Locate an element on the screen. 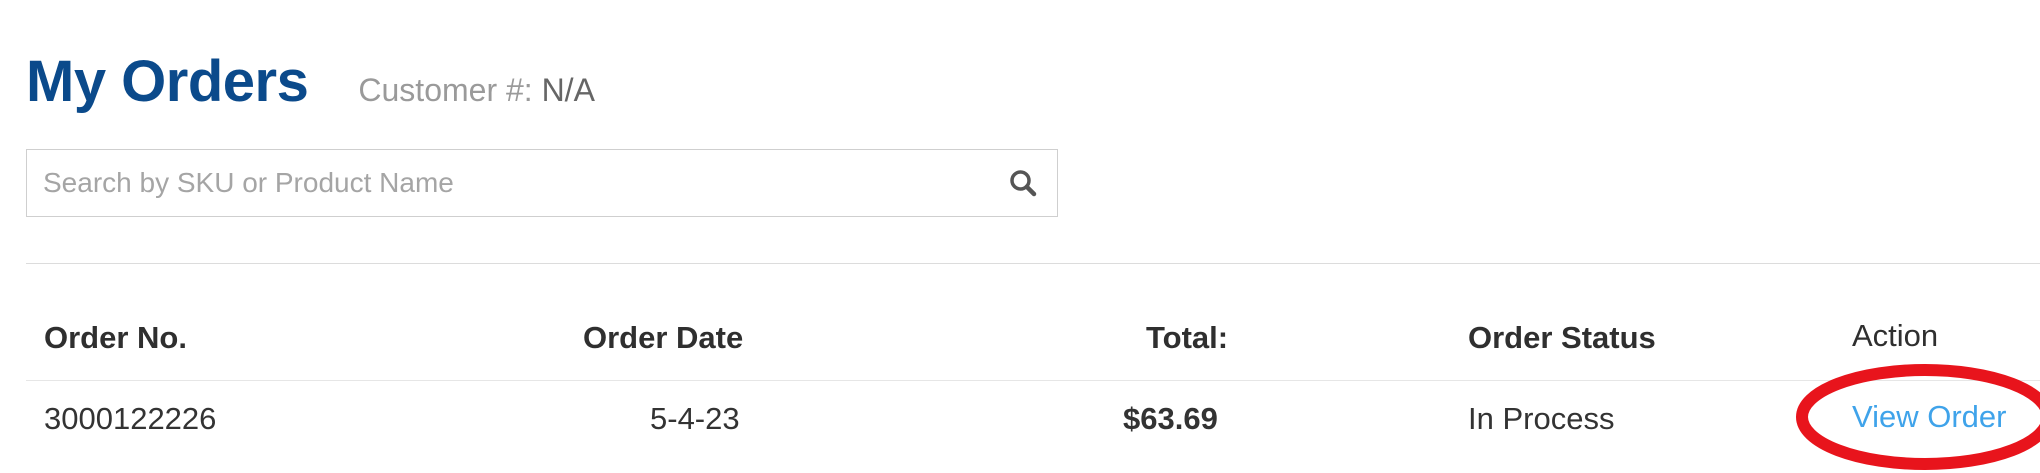  header-order-date: Order Date is located at coordinates (663, 337).